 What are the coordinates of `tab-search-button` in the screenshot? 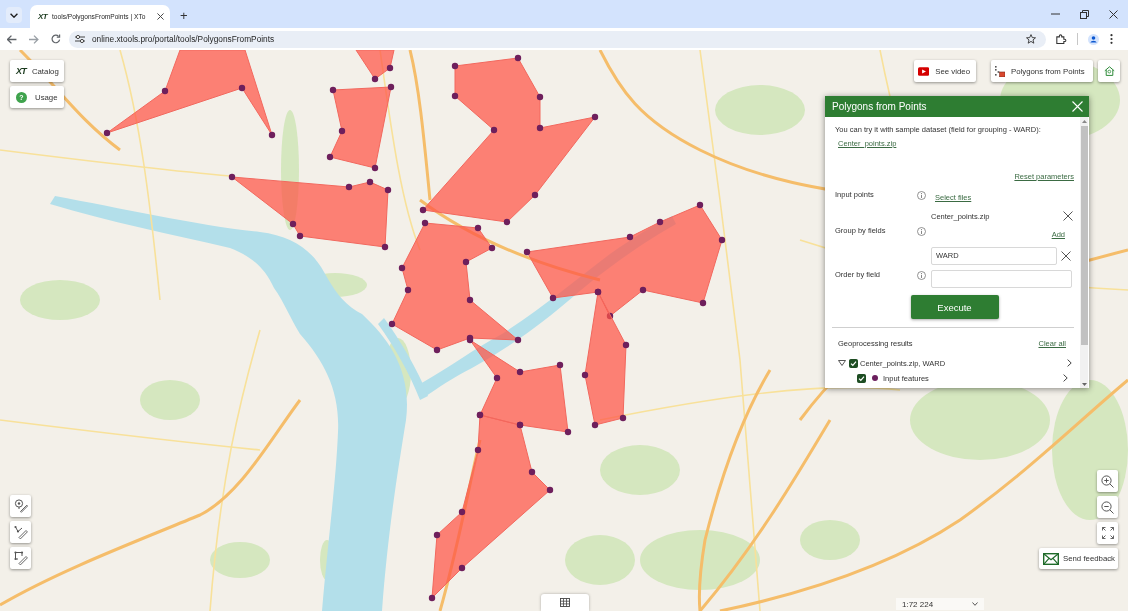 It's located at (14, 15).